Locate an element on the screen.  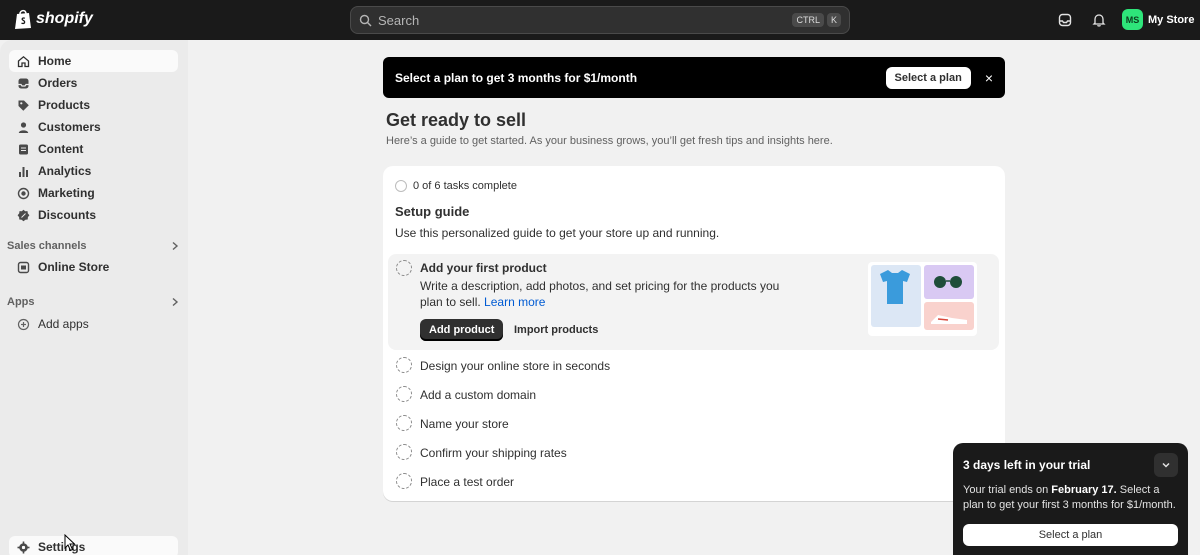
mouse-cursor-icon is located at coordinates (70, 543).